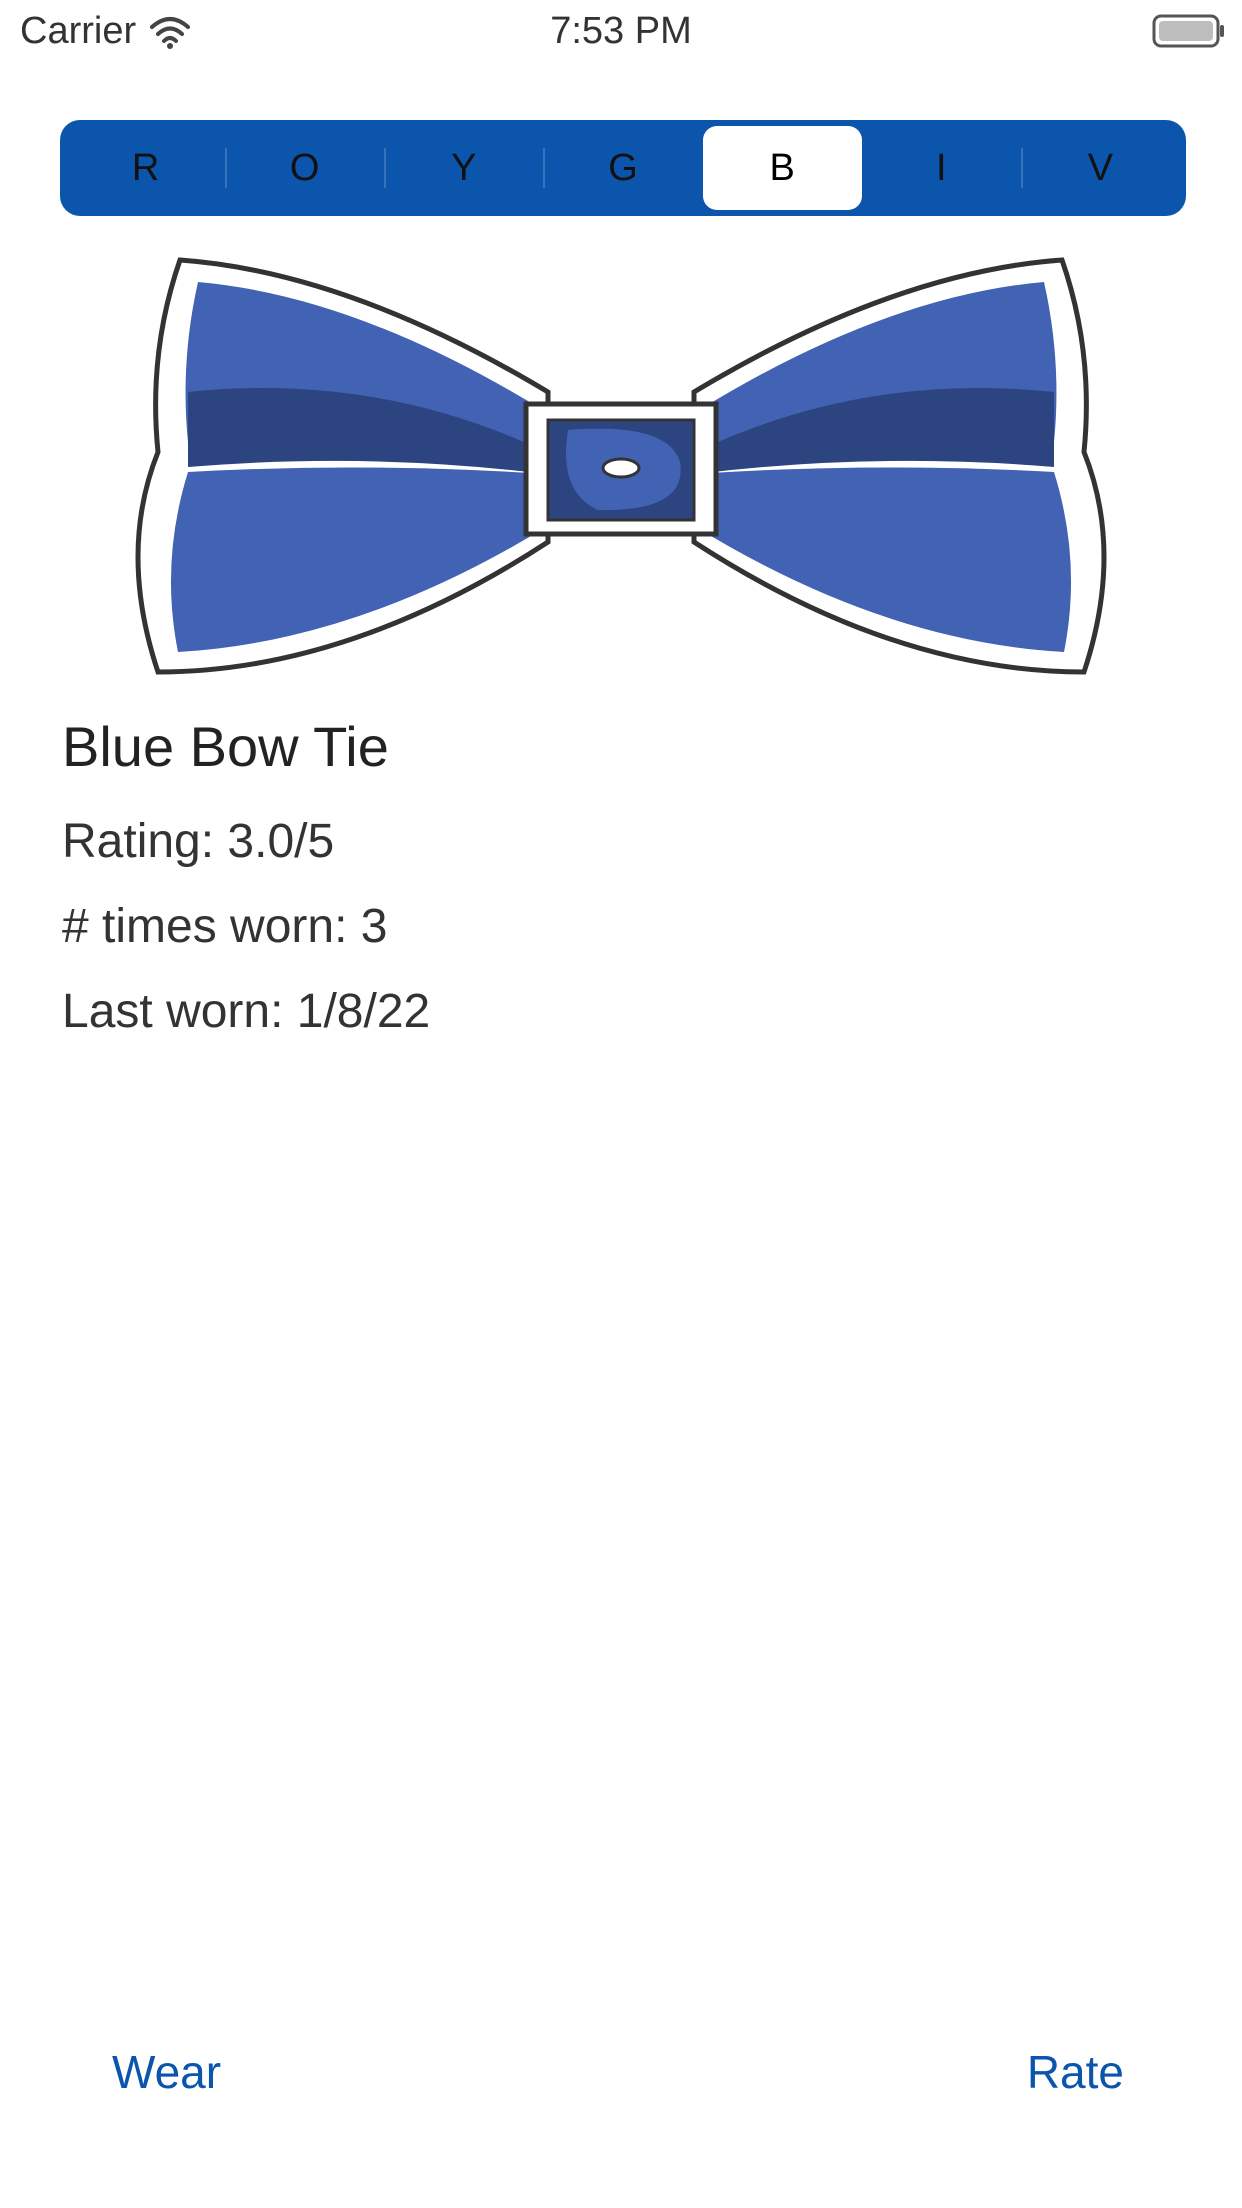  I want to click on segment-r: R, so click(145, 168).